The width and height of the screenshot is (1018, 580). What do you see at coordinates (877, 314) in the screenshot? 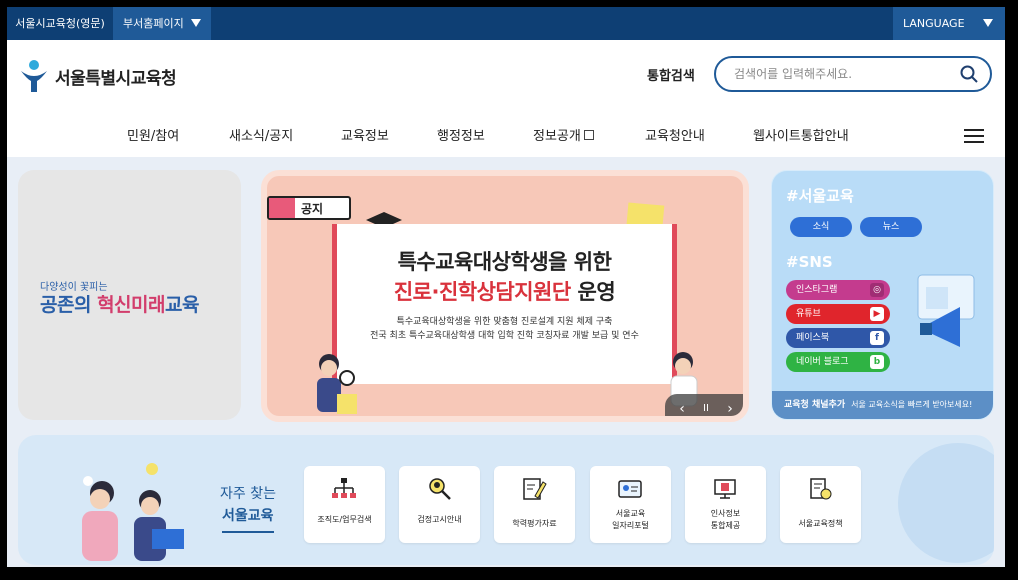
I see `youtube-icon: ▶` at bounding box center [877, 314].